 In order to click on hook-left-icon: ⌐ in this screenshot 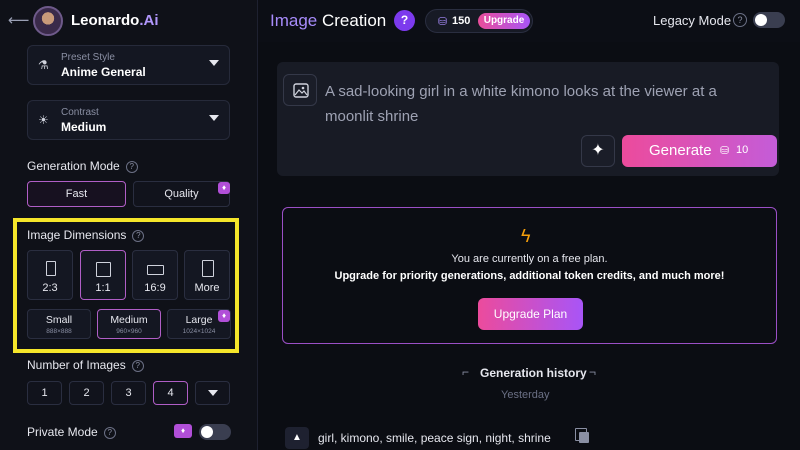, I will do `click(466, 372)`.